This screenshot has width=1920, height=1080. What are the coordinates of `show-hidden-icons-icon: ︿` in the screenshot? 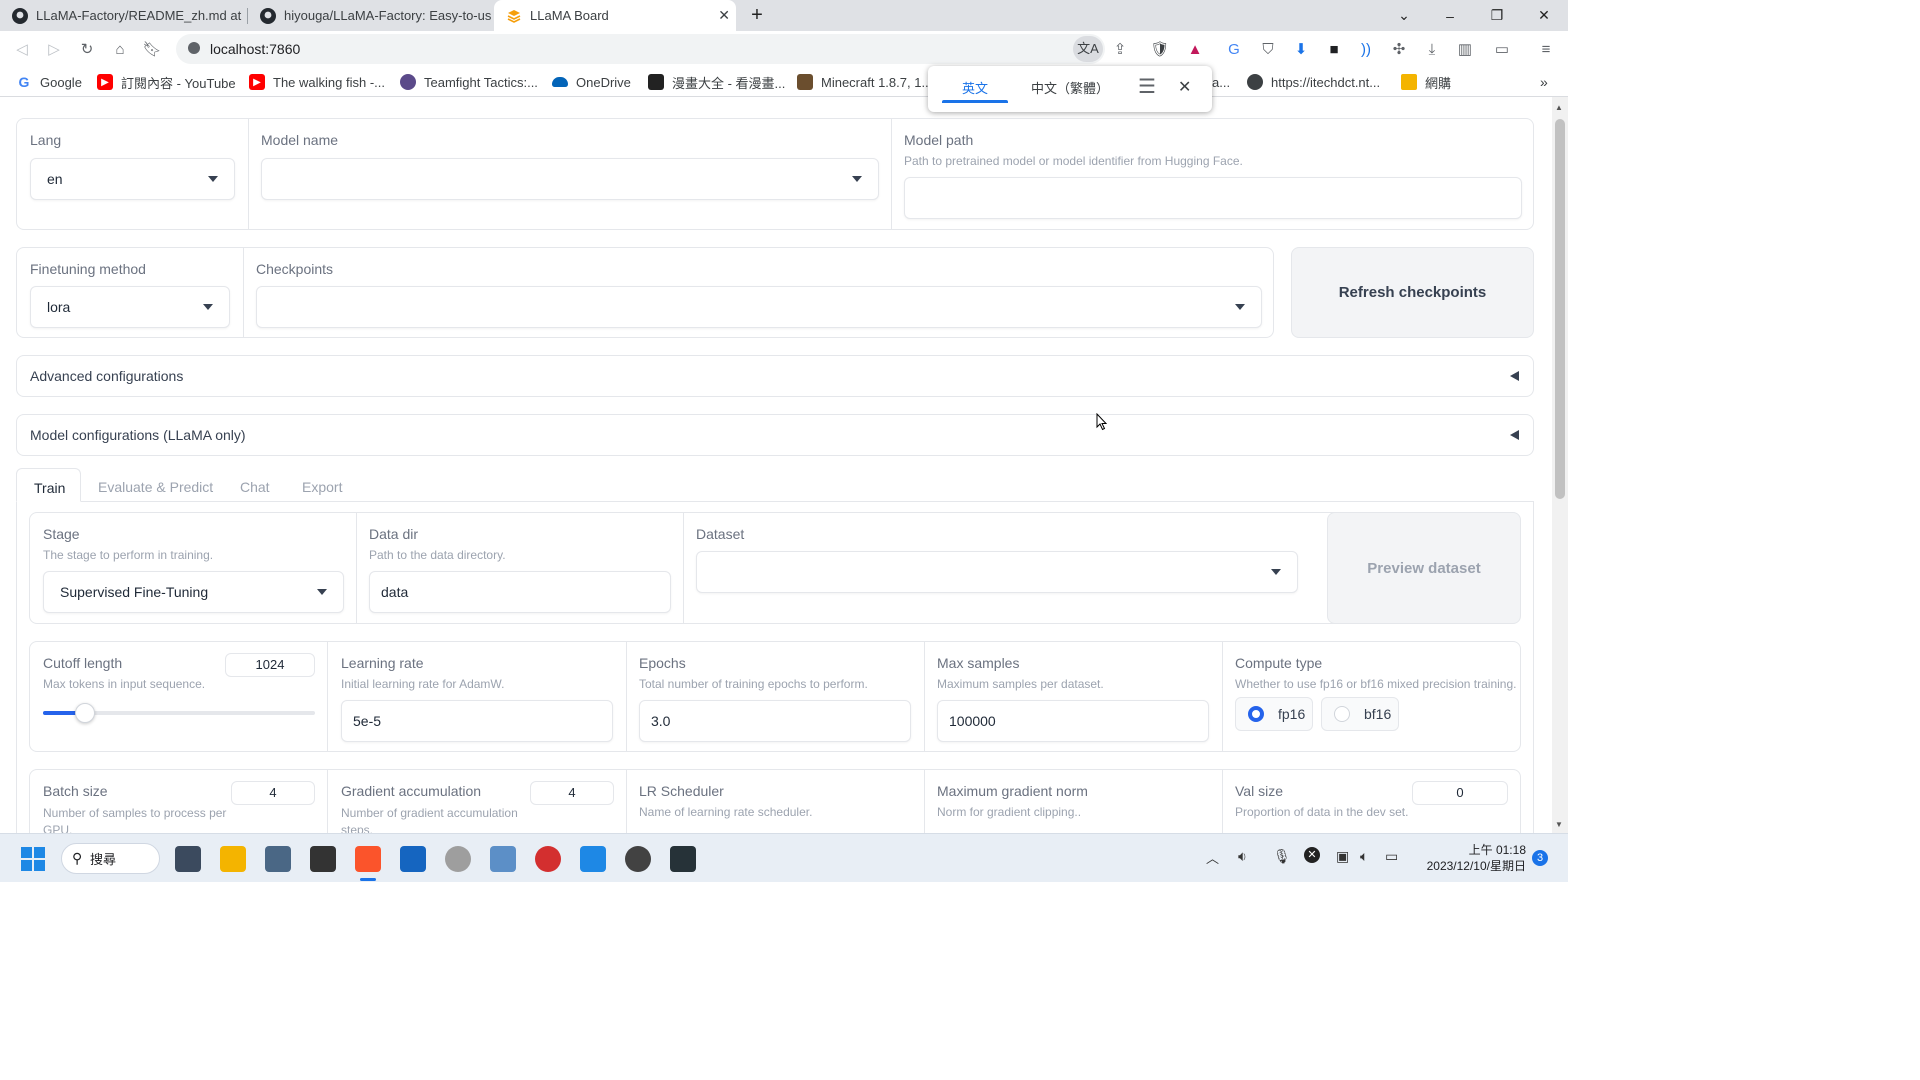 It's located at (1212, 857).